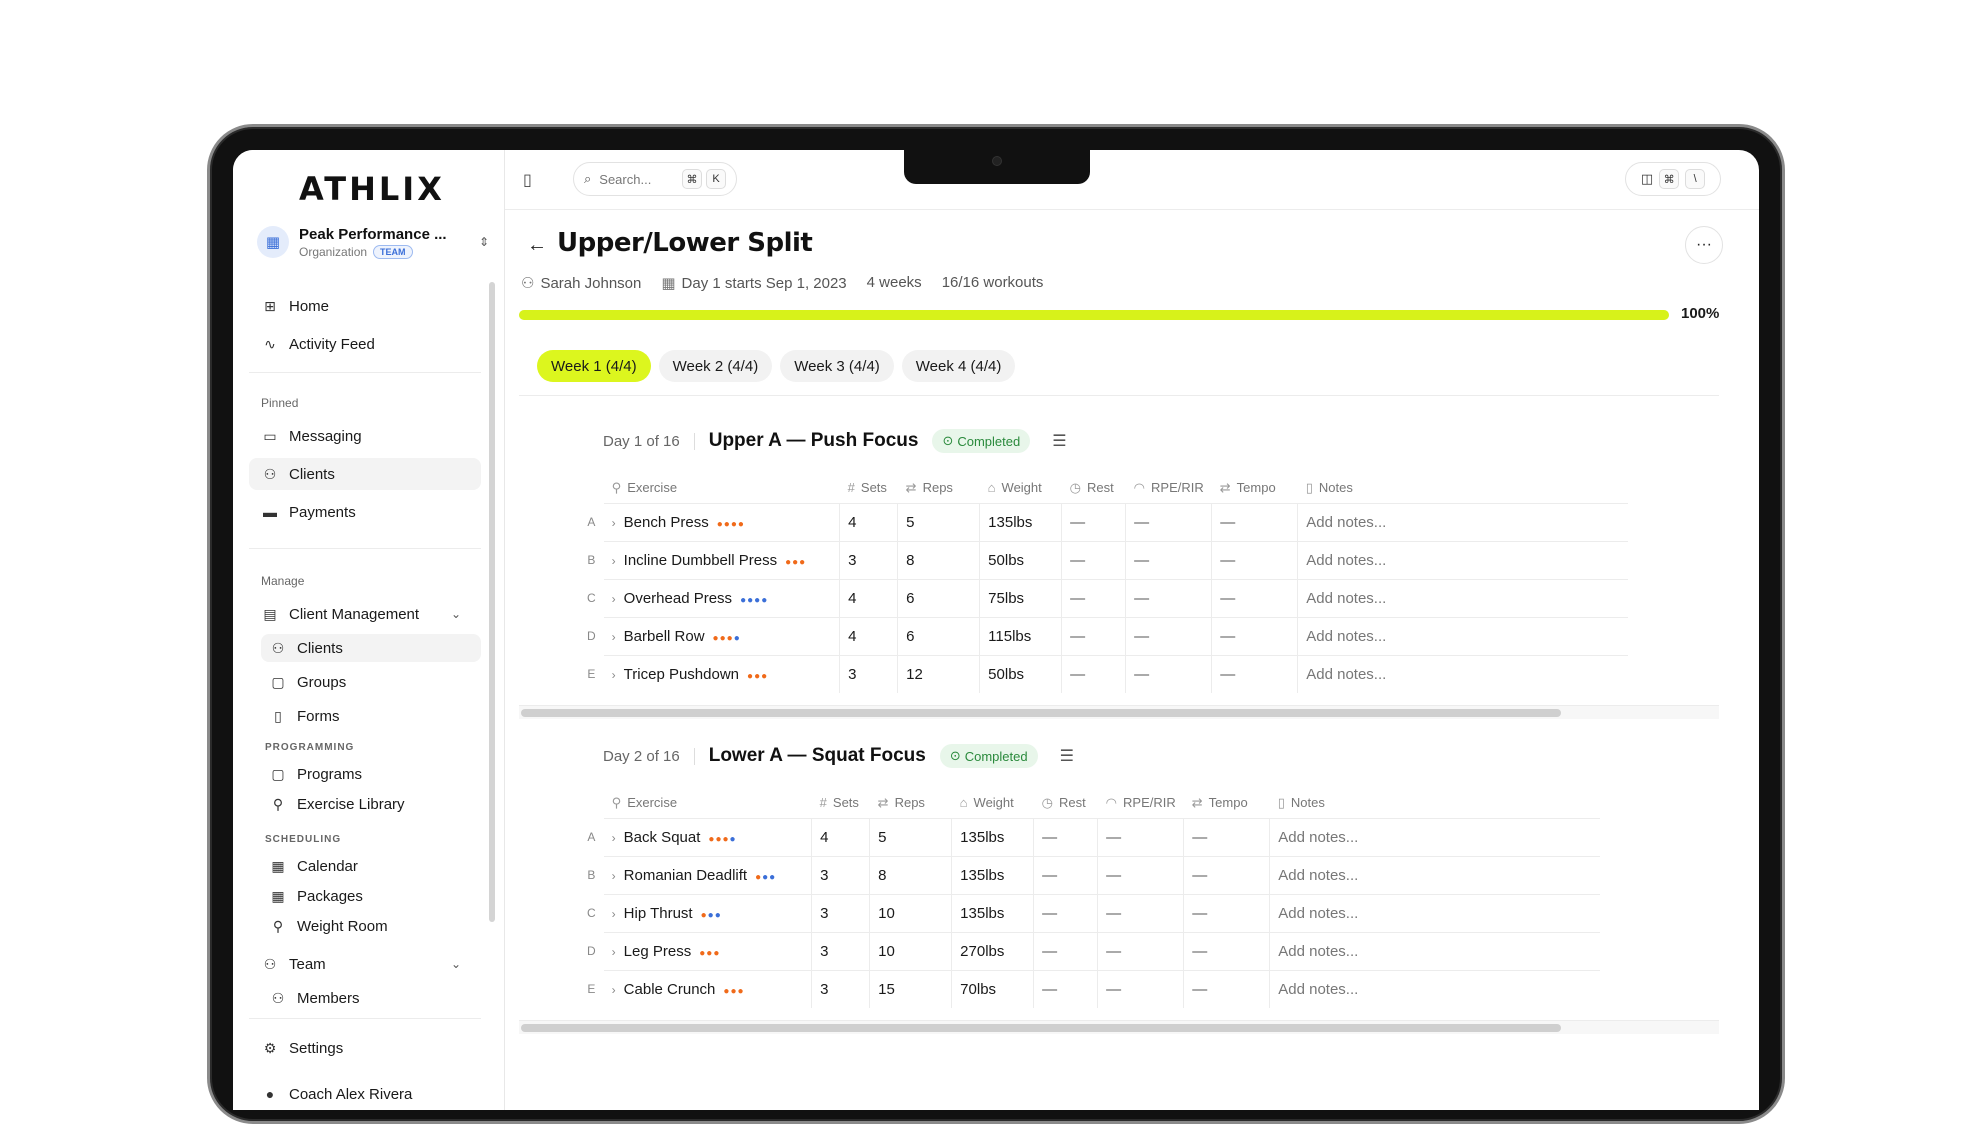 The image size is (1972, 1124). I want to click on day-title: Lower A — Squat Focus, so click(817, 756).